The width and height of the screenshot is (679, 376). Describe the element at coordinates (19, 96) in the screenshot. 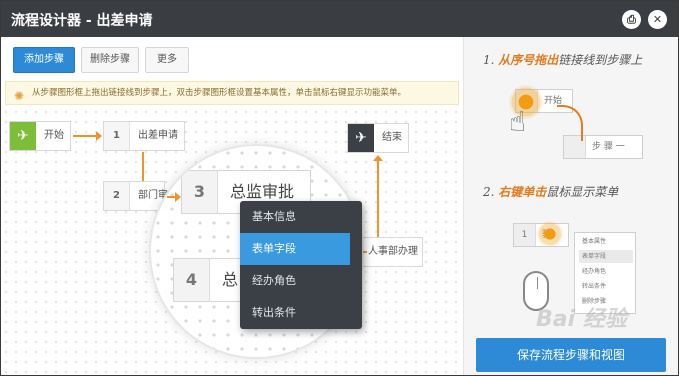

I see `lightbulb-icon: ✺` at that location.